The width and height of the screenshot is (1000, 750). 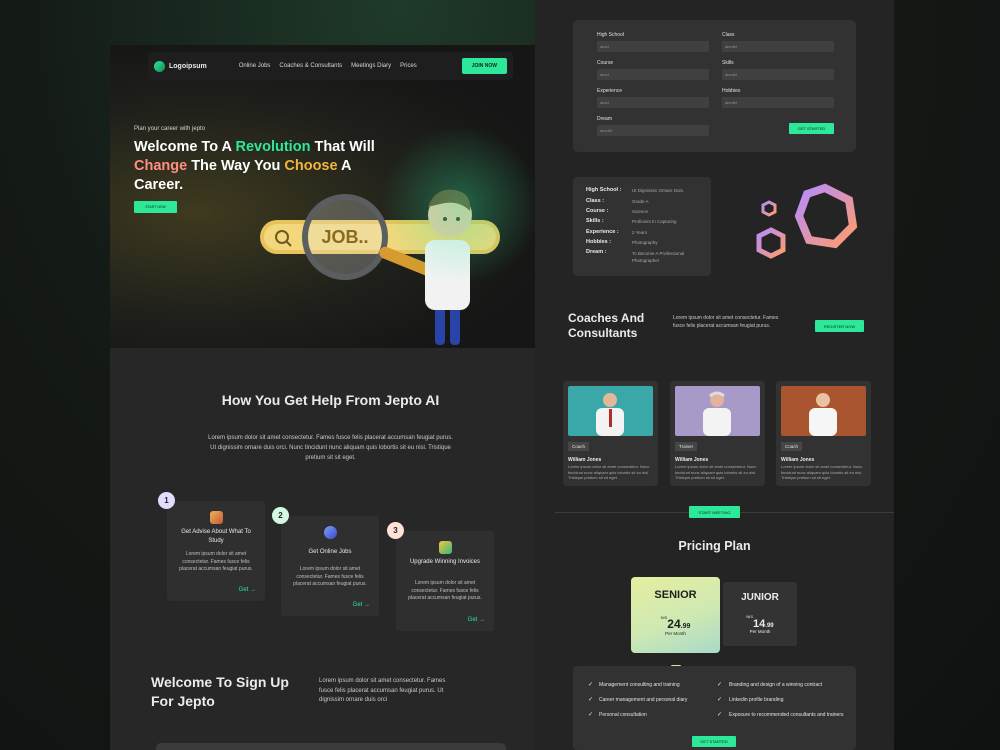 I want to click on senior-plan-card: SENIOR NIS24.99 Per Month, so click(x=675, y=615).